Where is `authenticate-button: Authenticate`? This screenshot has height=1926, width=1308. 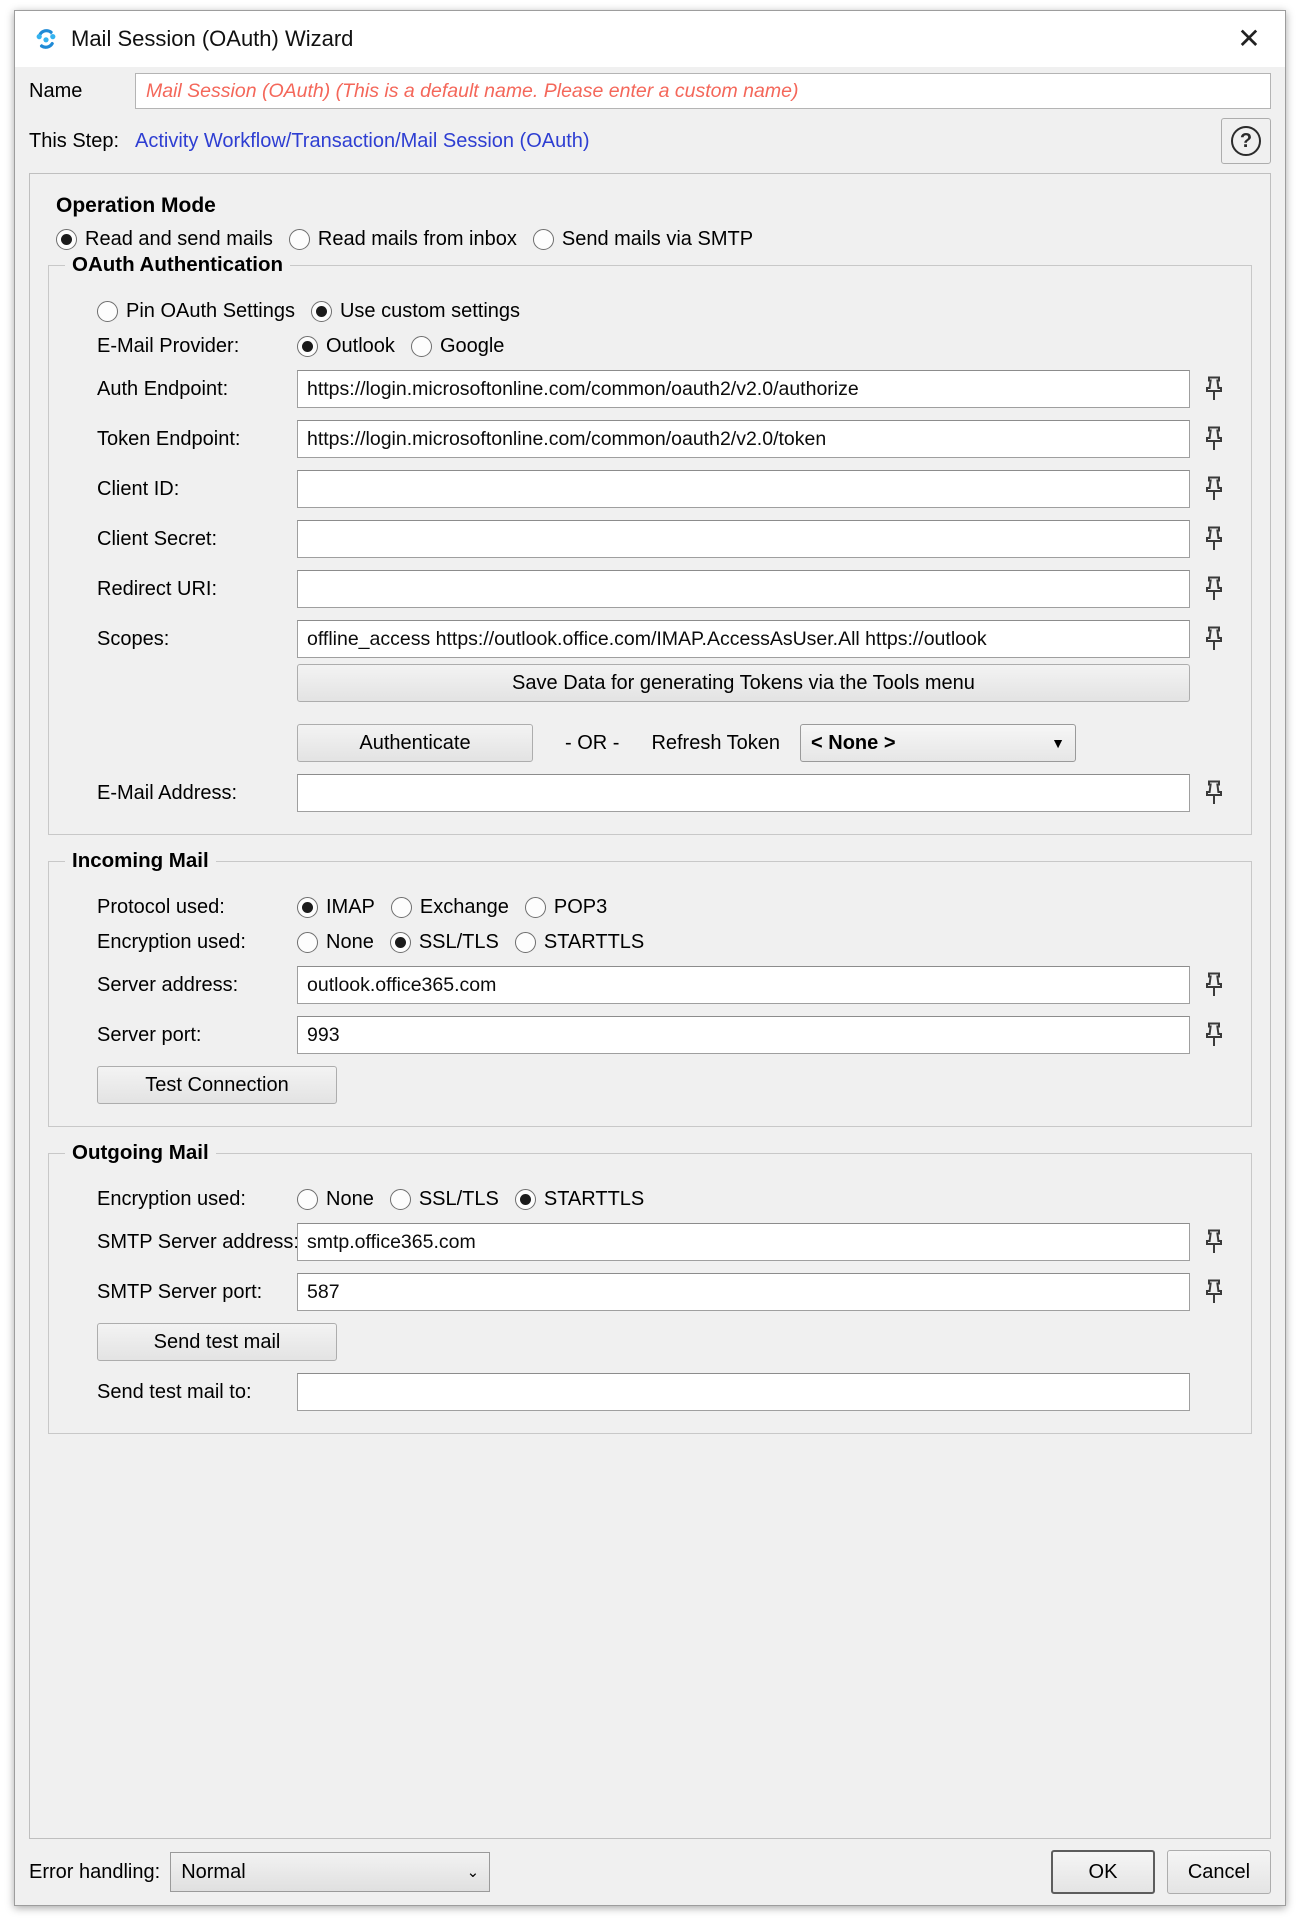 authenticate-button: Authenticate is located at coordinates (415, 743).